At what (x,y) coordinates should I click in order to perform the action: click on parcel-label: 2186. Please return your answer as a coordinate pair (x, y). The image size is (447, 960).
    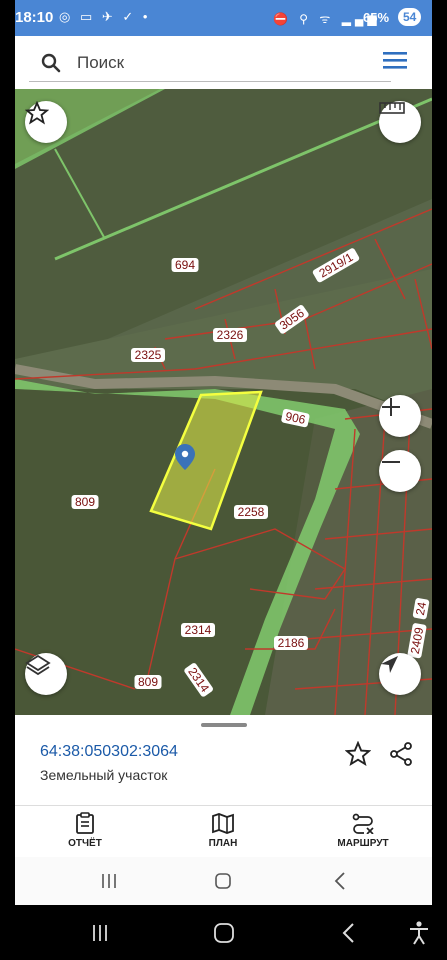
    Looking at the image, I should click on (291, 643).